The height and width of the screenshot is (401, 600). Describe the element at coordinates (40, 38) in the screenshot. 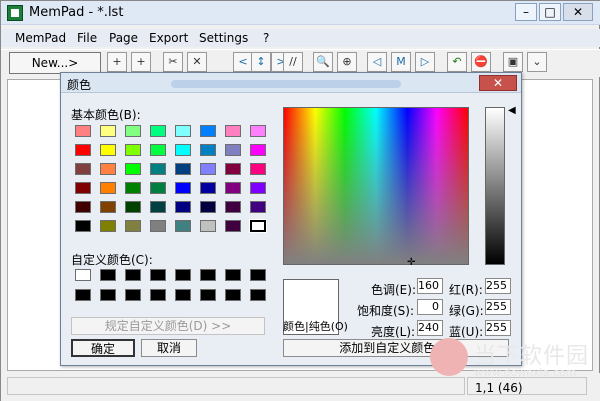

I see `menu-mempad: MemPad` at that location.